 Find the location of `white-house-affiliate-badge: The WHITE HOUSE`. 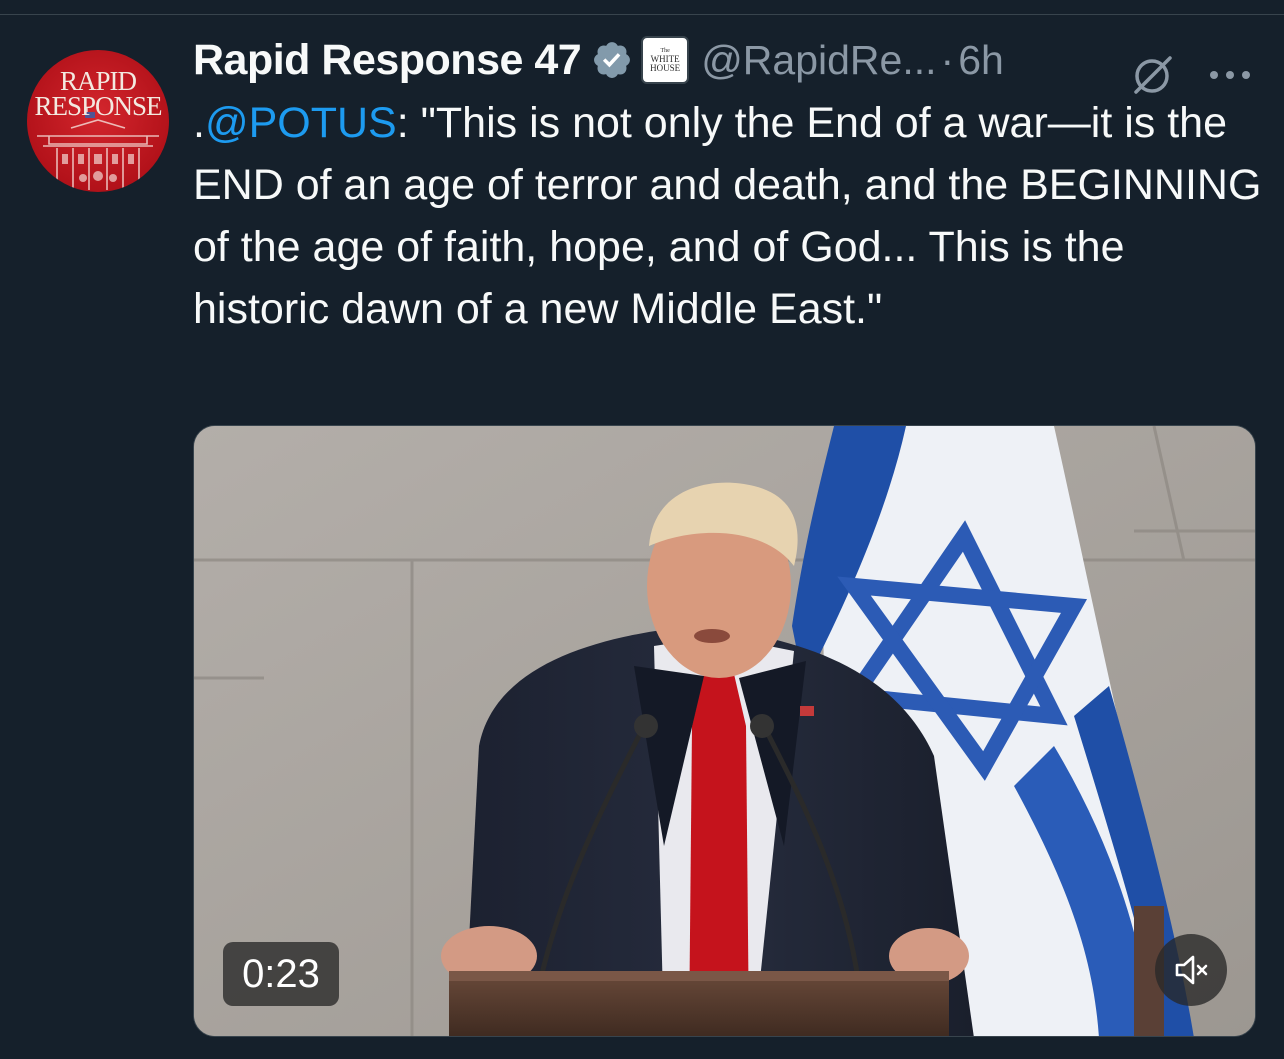

white-house-affiliate-badge: The WHITE HOUSE is located at coordinates (665, 60).